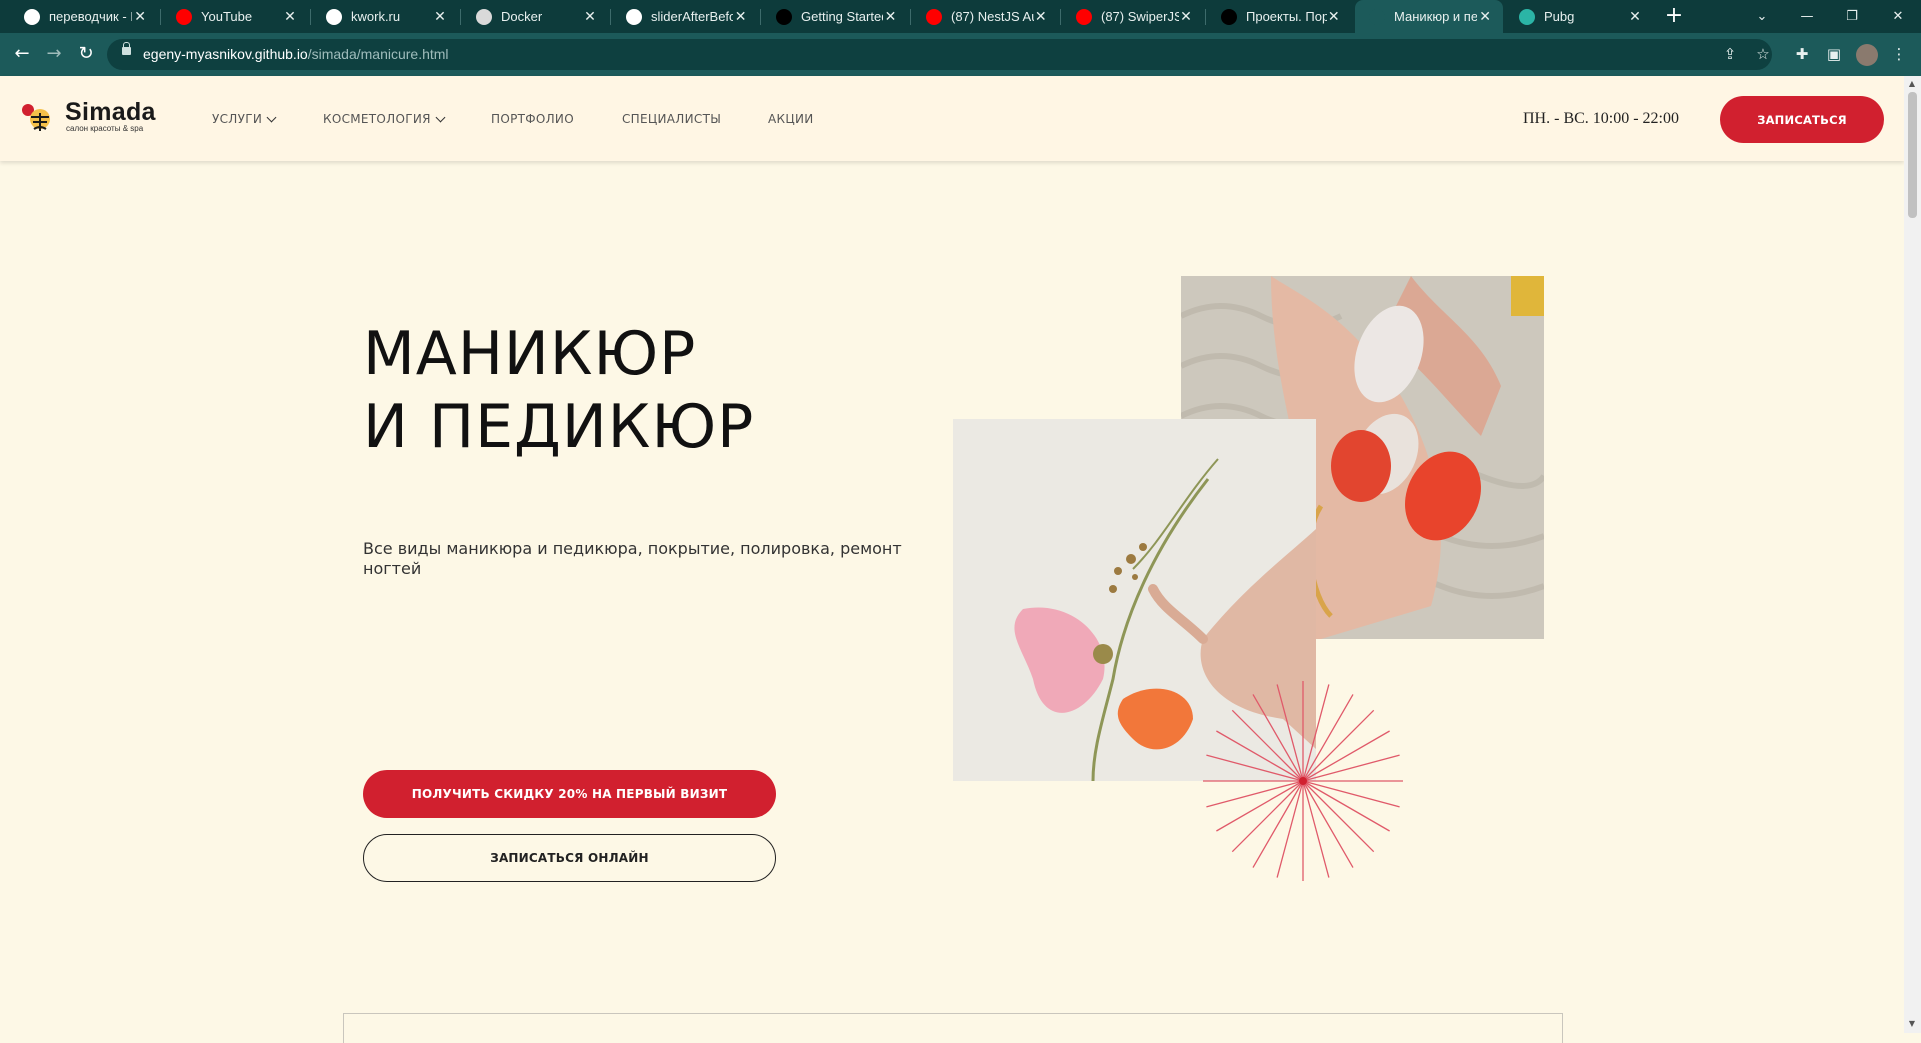  Describe the element at coordinates (126, 48) in the screenshot. I see `lock-icon` at that location.